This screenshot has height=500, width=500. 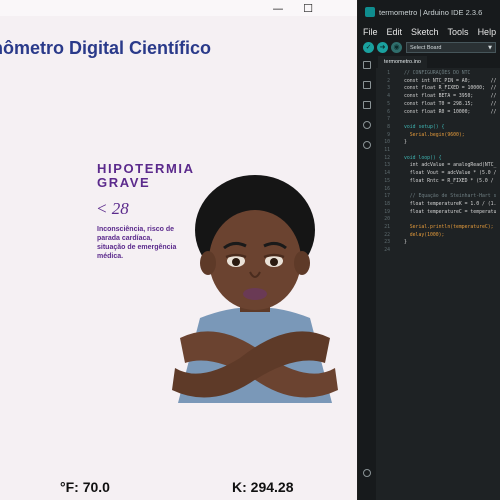 I want to click on code-line: 9 Serial.begin(9600);, so click(x=438, y=136).